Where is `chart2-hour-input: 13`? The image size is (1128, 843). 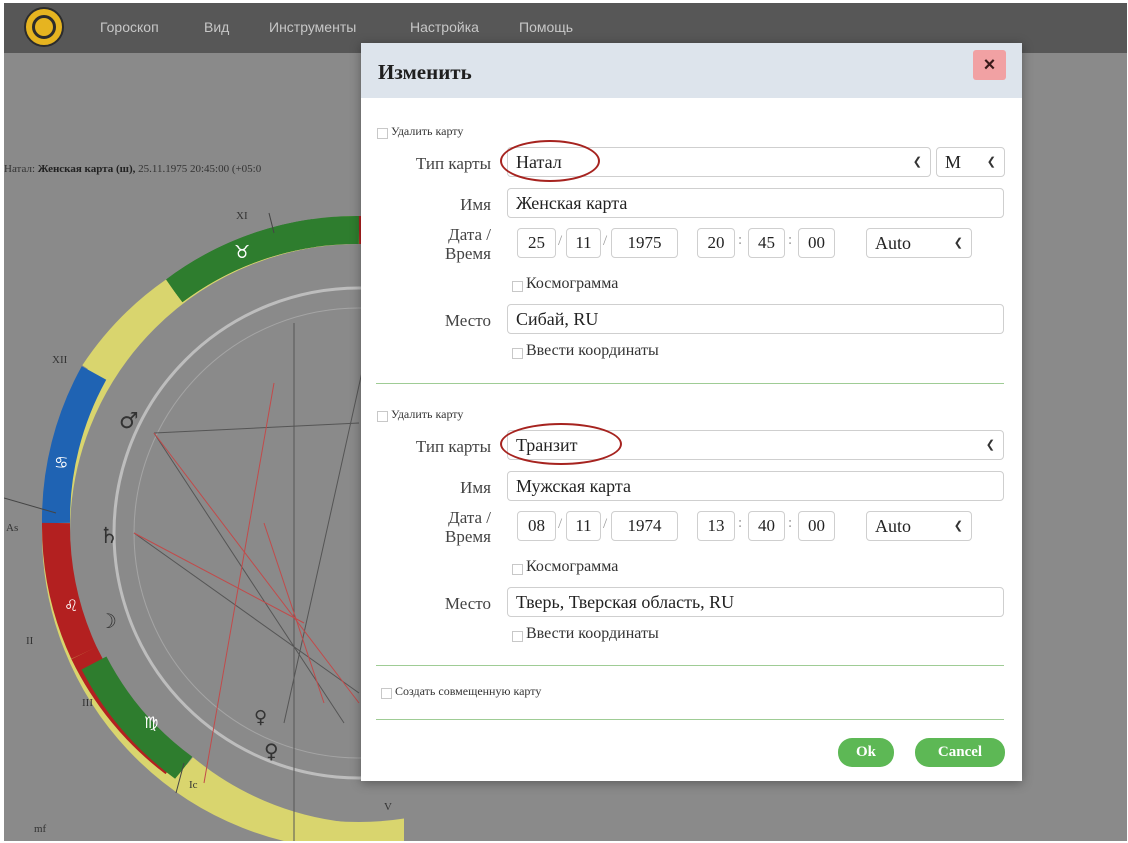 chart2-hour-input: 13 is located at coordinates (716, 526).